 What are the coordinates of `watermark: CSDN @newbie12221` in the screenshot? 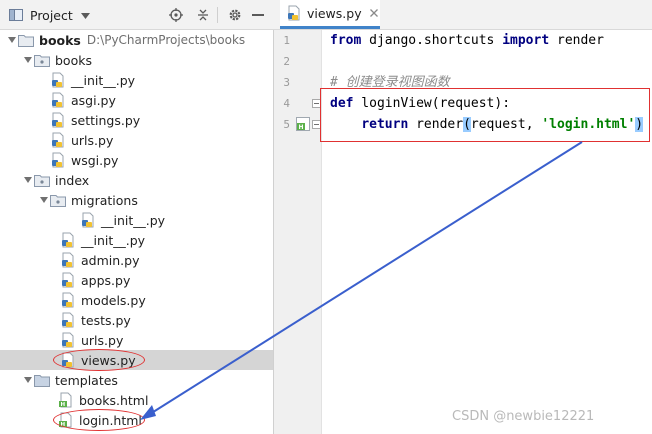 It's located at (523, 416).